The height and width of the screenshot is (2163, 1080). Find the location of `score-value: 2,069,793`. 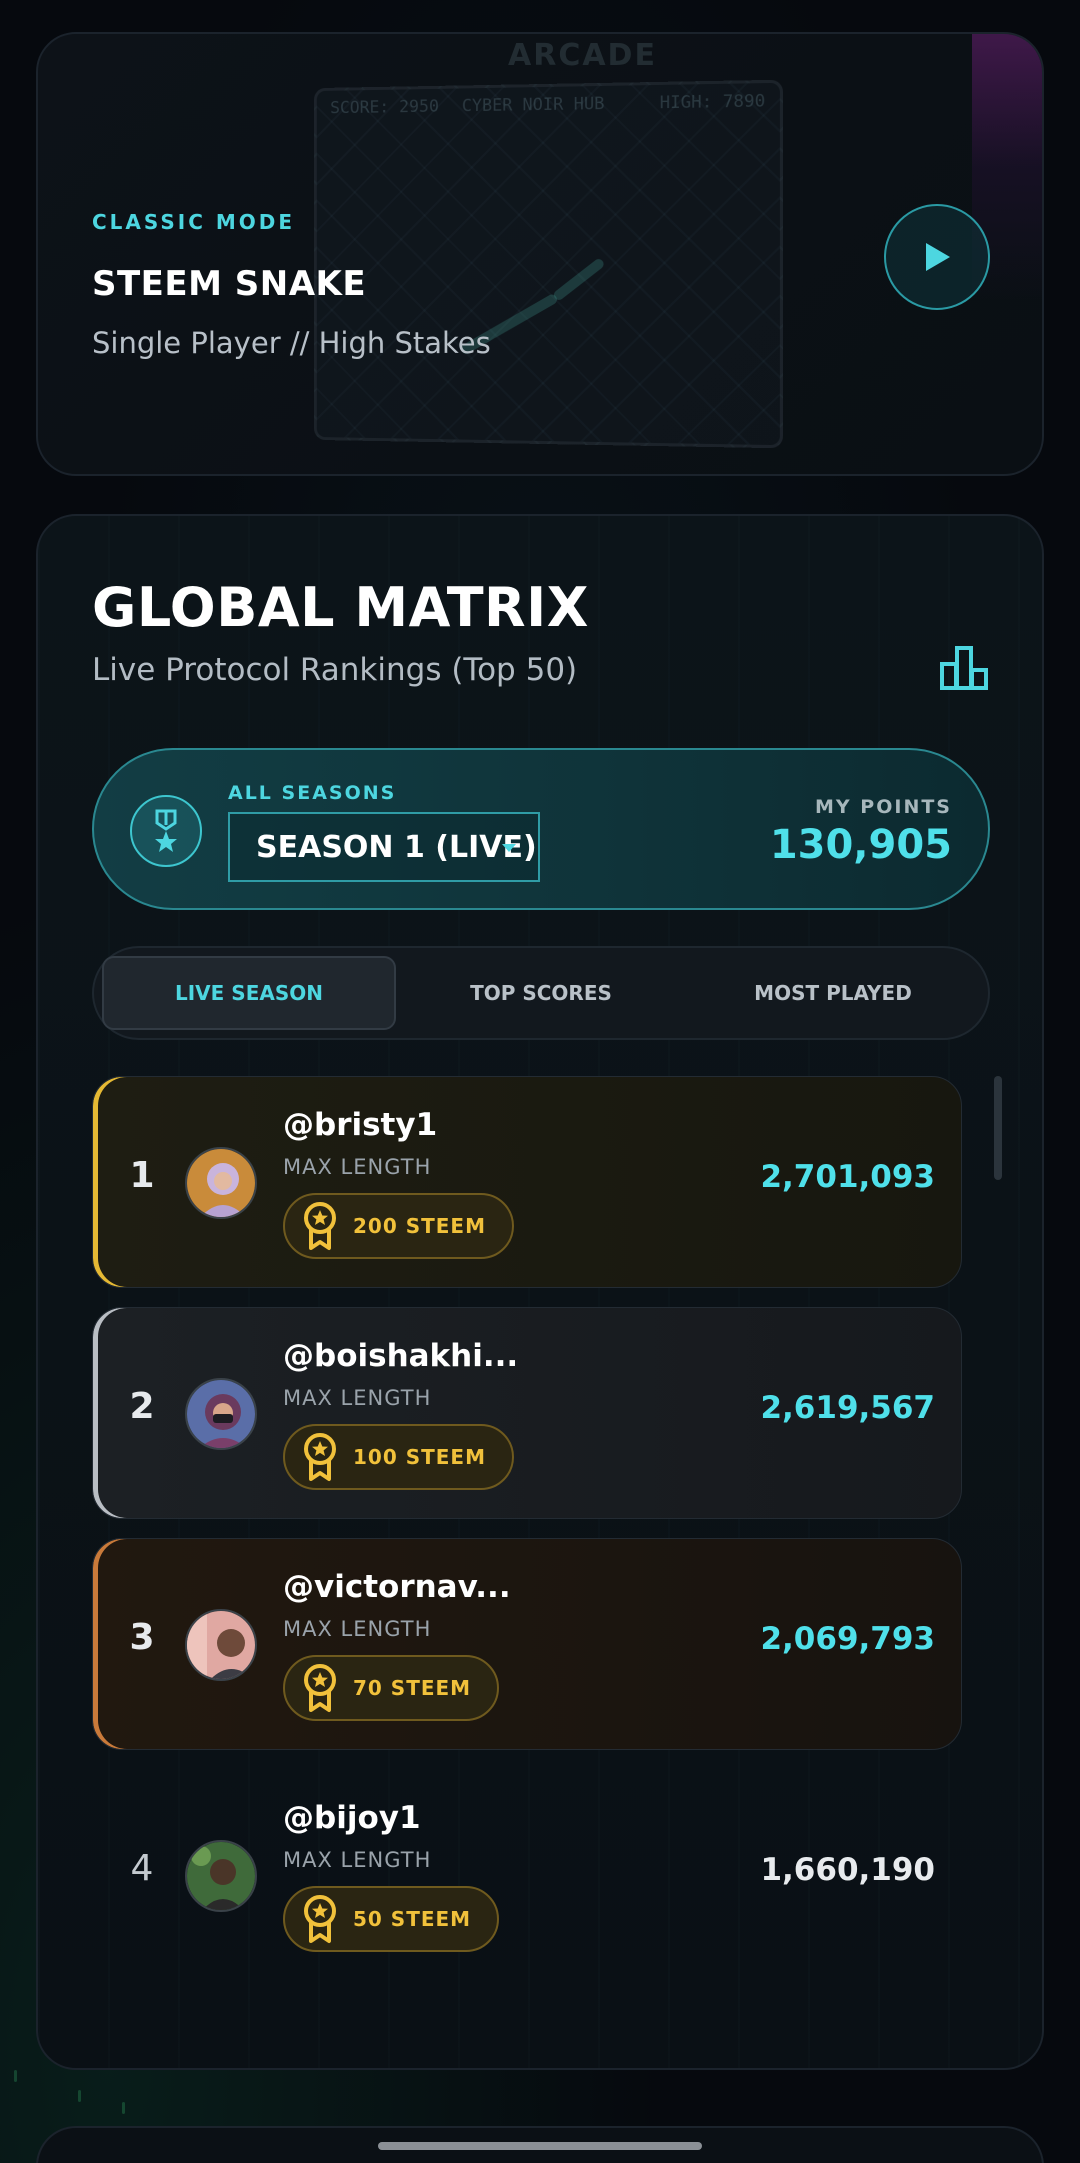

score-value: 2,069,793 is located at coordinates (847, 1639).